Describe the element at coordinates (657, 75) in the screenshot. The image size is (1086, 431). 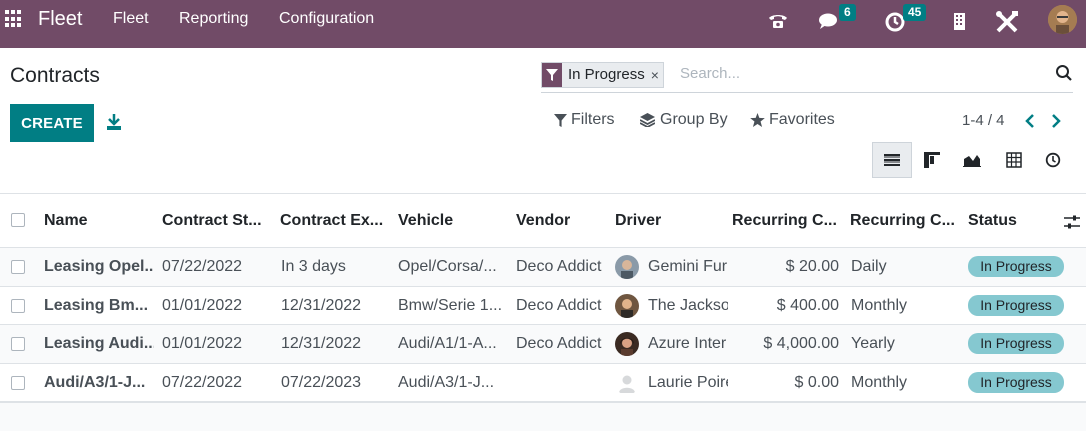
I see `facet-remove-icon: ×` at that location.